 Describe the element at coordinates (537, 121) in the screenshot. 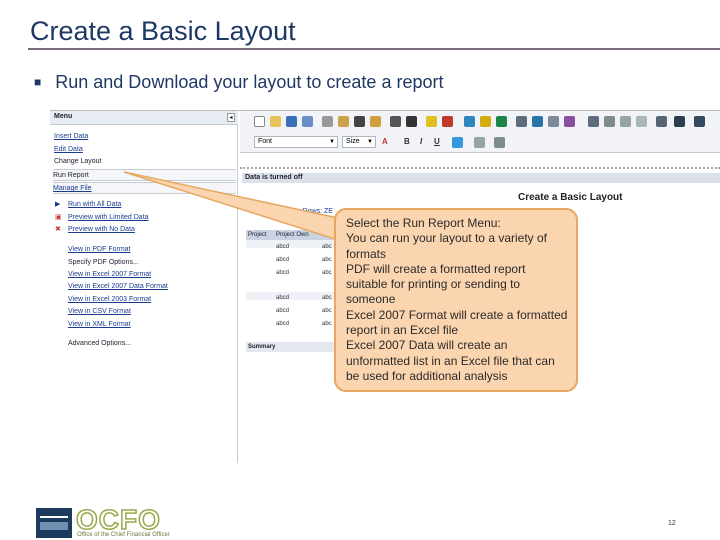

I see `pivot-icon` at that location.